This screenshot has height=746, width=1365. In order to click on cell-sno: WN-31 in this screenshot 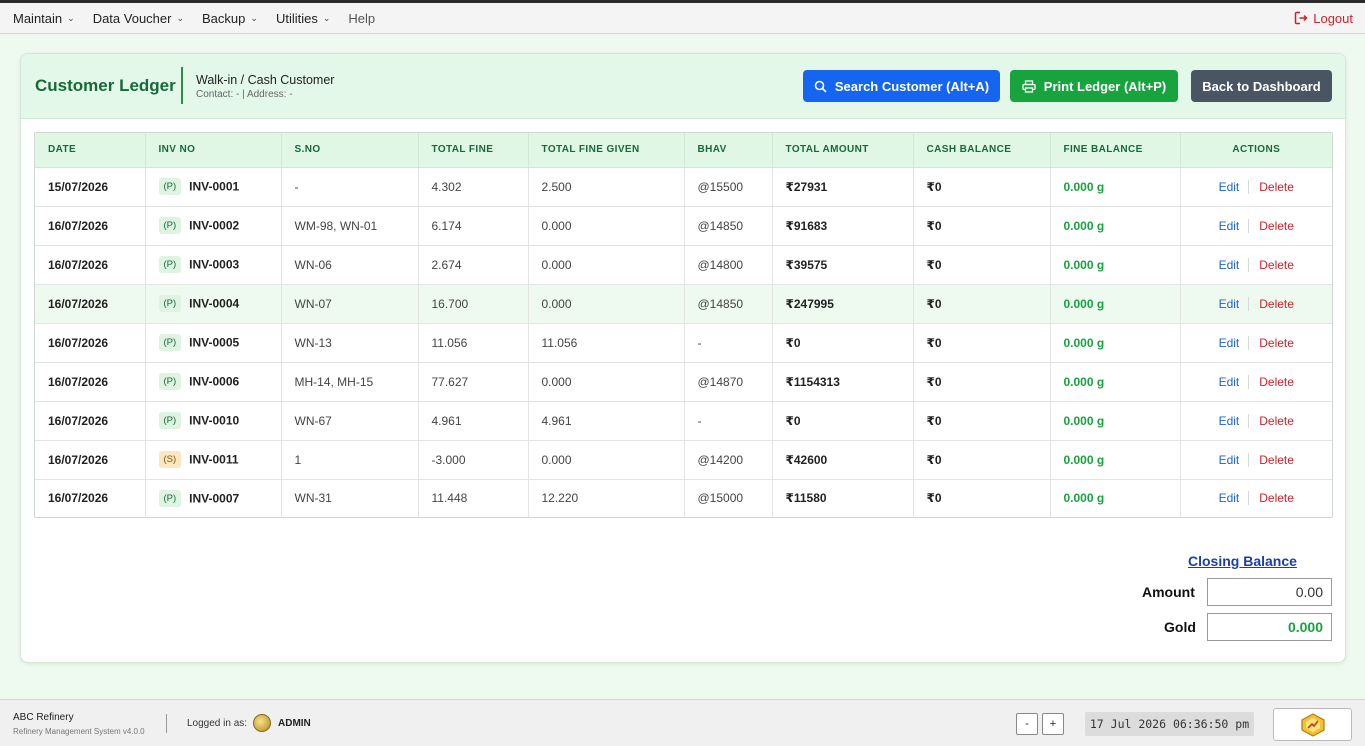, I will do `click(350, 498)`.